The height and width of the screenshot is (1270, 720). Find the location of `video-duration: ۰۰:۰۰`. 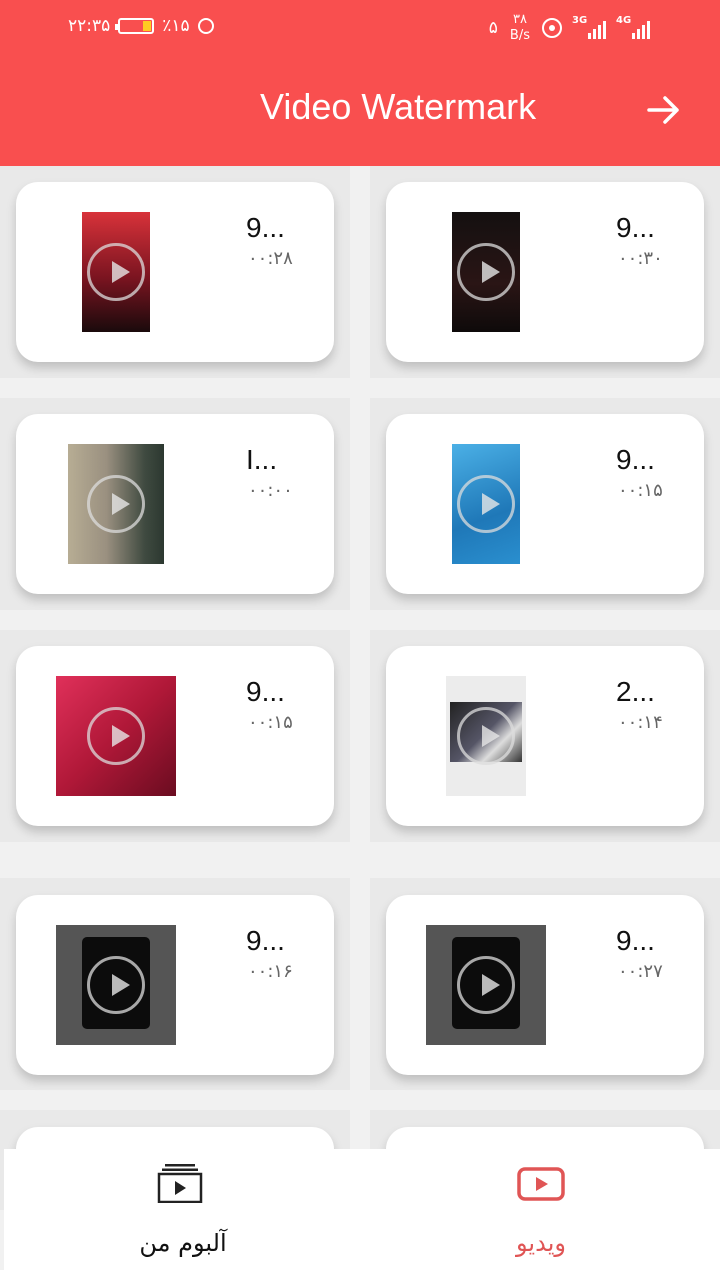

video-duration: ۰۰:۰۰ is located at coordinates (270, 490).